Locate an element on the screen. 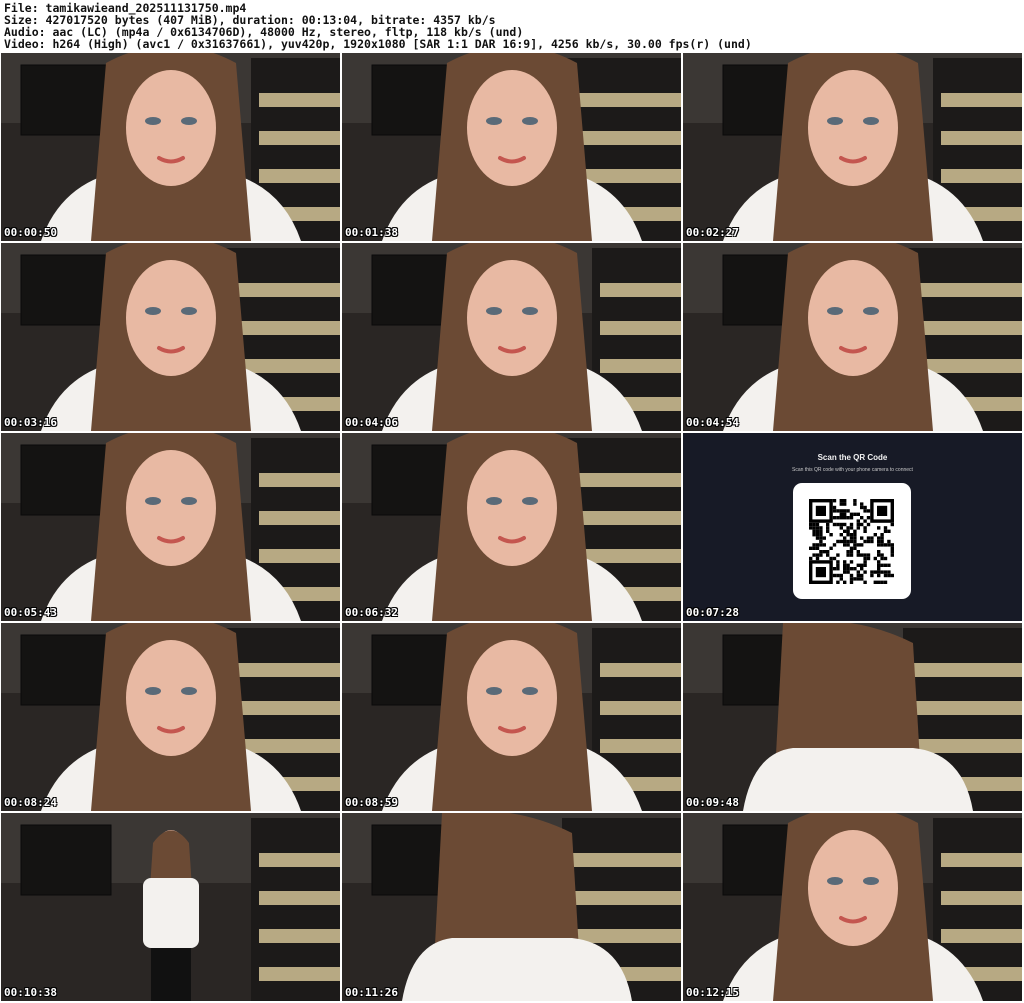 The image size is (1024, 1003). thumbnail-timestamp: 00:07:28 is located at coordinates (712, 612).